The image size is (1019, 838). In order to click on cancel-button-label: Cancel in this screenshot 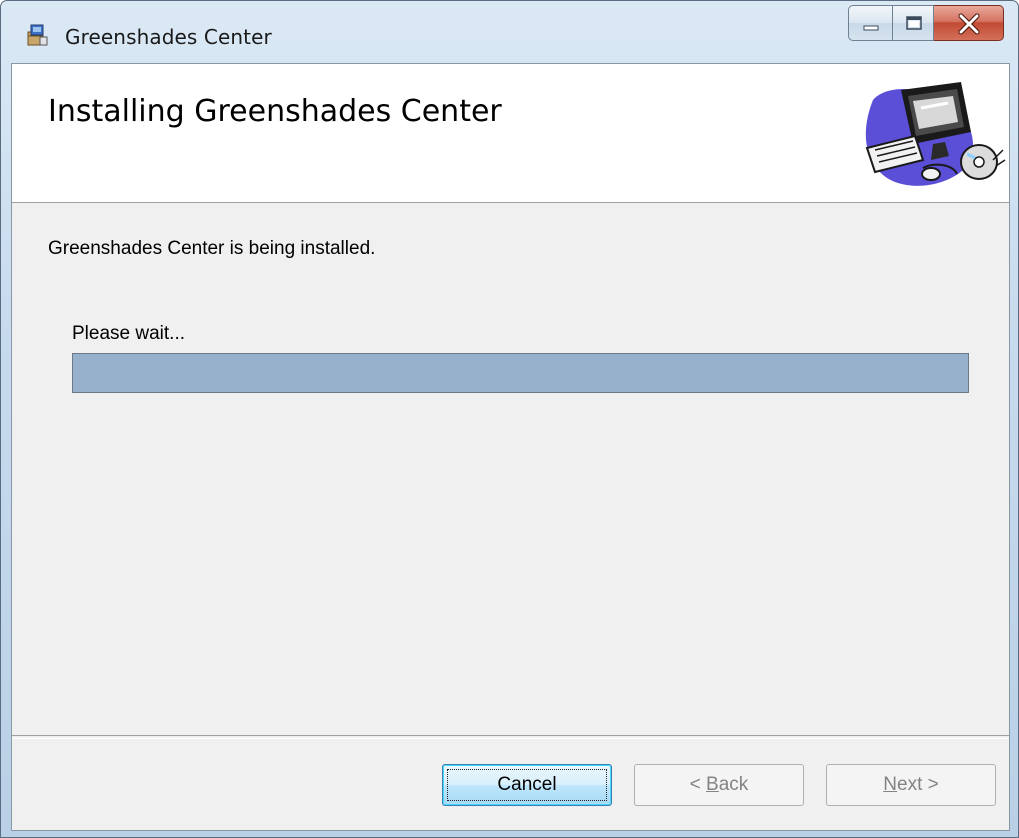, I will do `click(527, 784)`.